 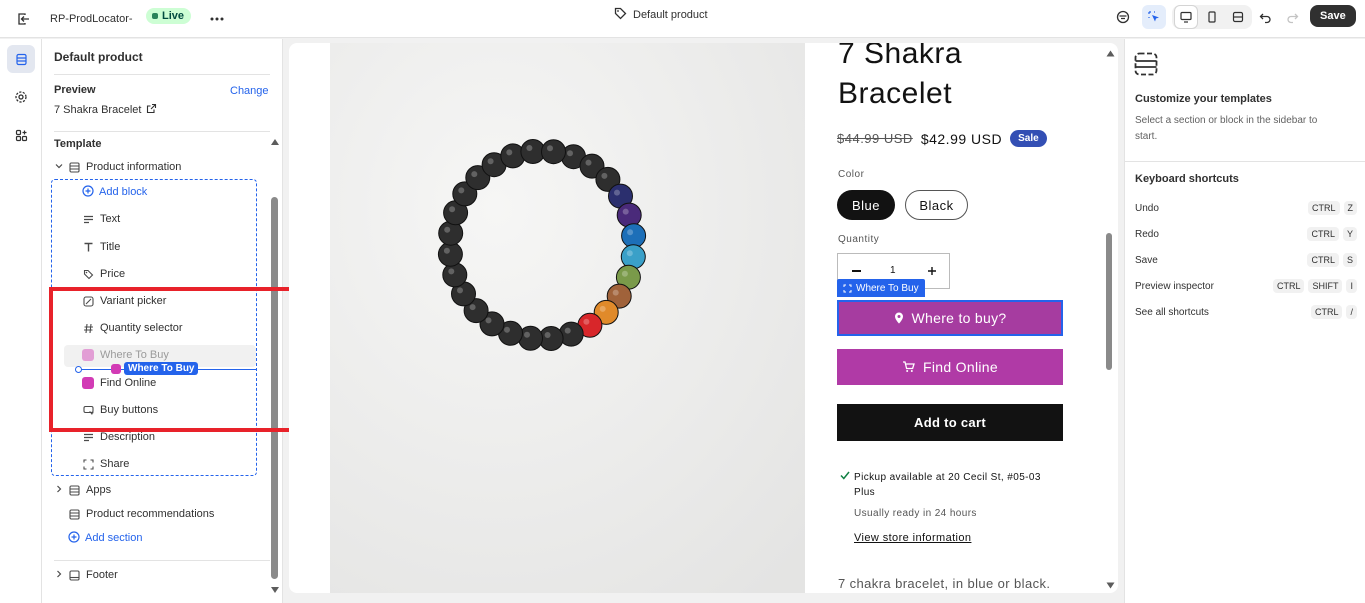 What do you see at coordinates (915, 513) in the screenshot?
I see `ready-time: Usually ready in 24 hours` at bounding box center [915, 513].